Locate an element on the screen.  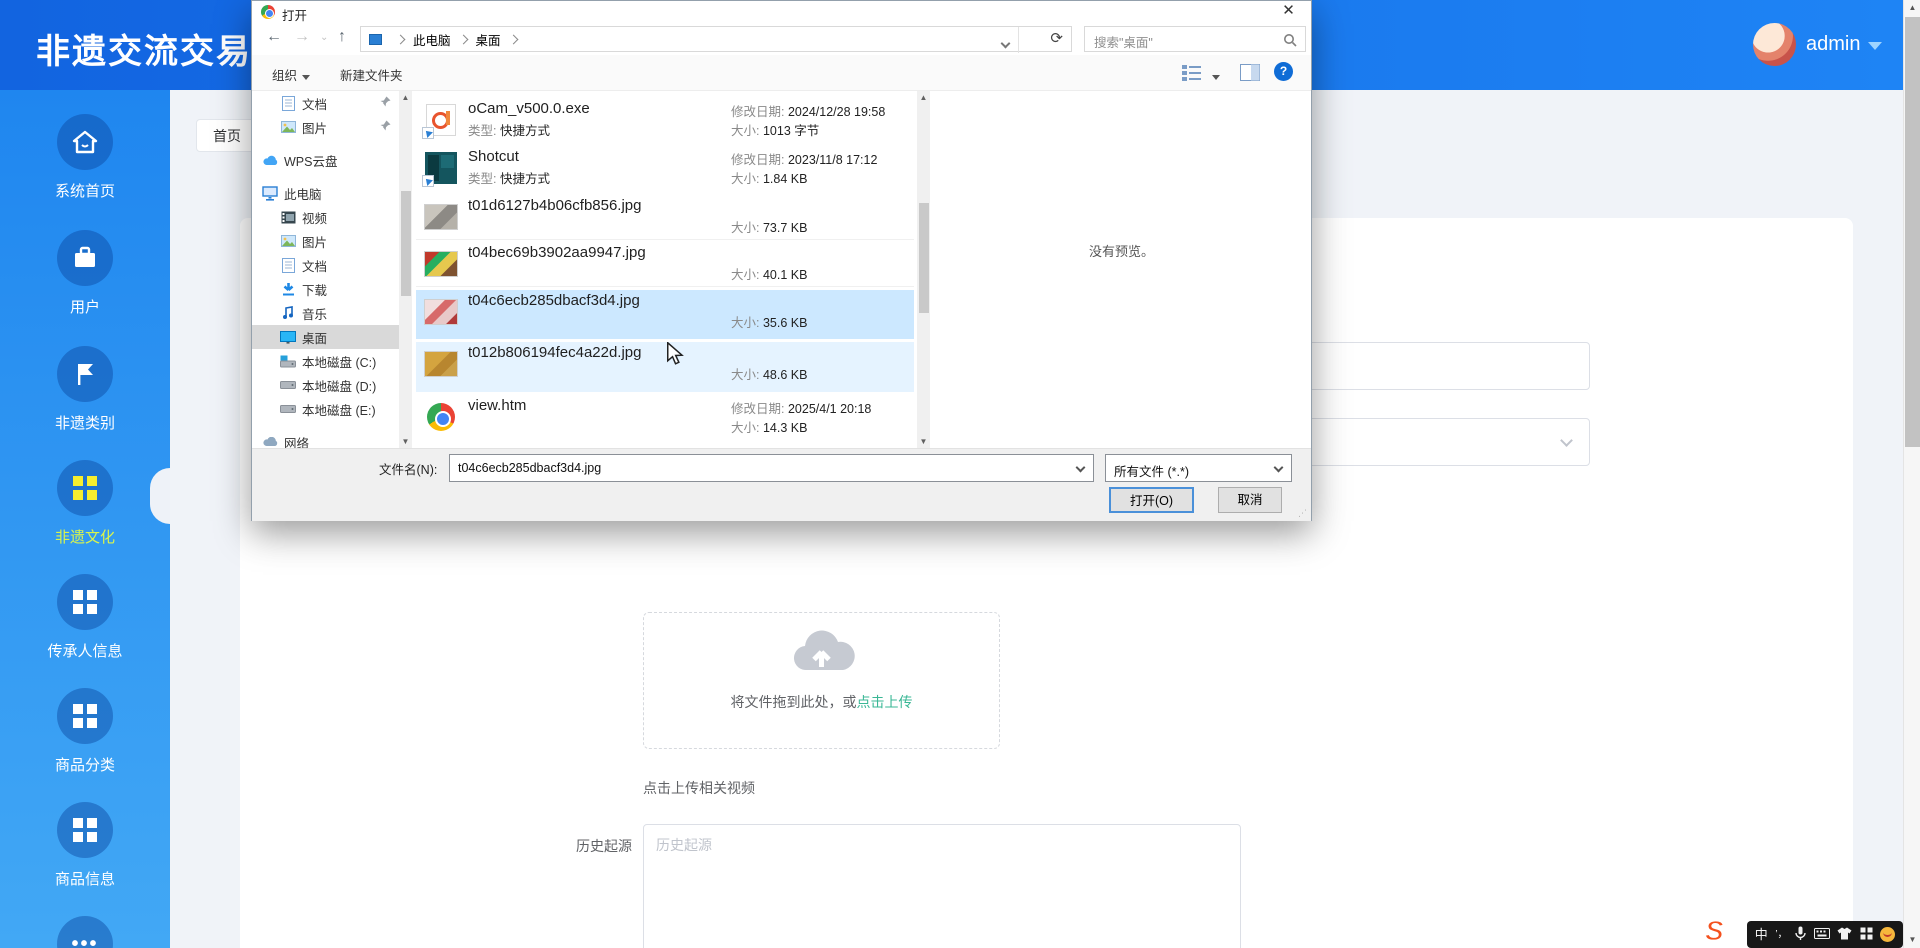
tab-home: 首页 is located at coordinates (227, 135).